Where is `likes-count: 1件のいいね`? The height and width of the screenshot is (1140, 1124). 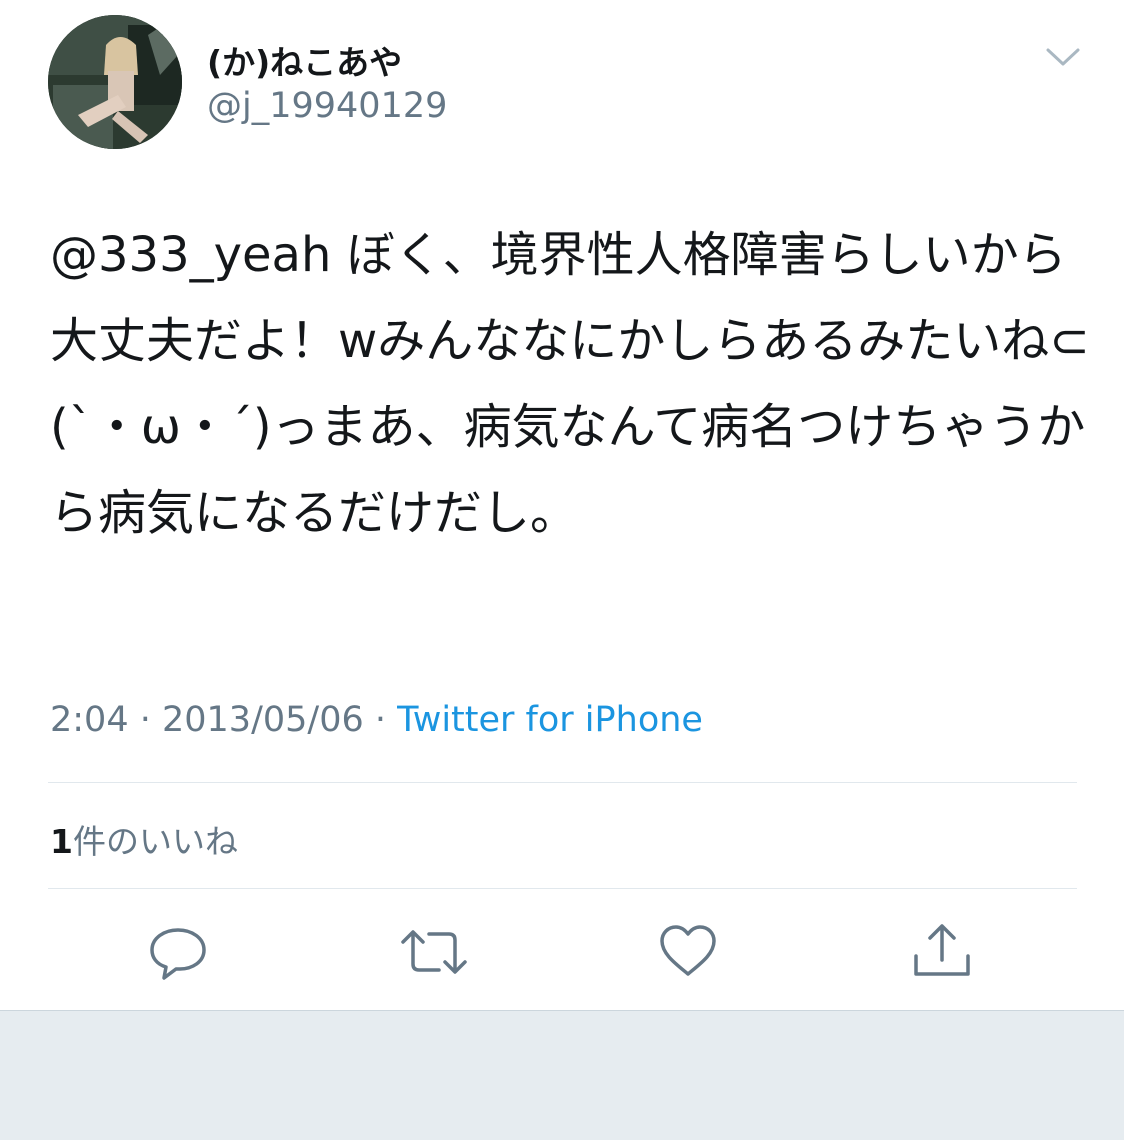 likes-count: 1件のいいね is located at coordinates (144, 839).